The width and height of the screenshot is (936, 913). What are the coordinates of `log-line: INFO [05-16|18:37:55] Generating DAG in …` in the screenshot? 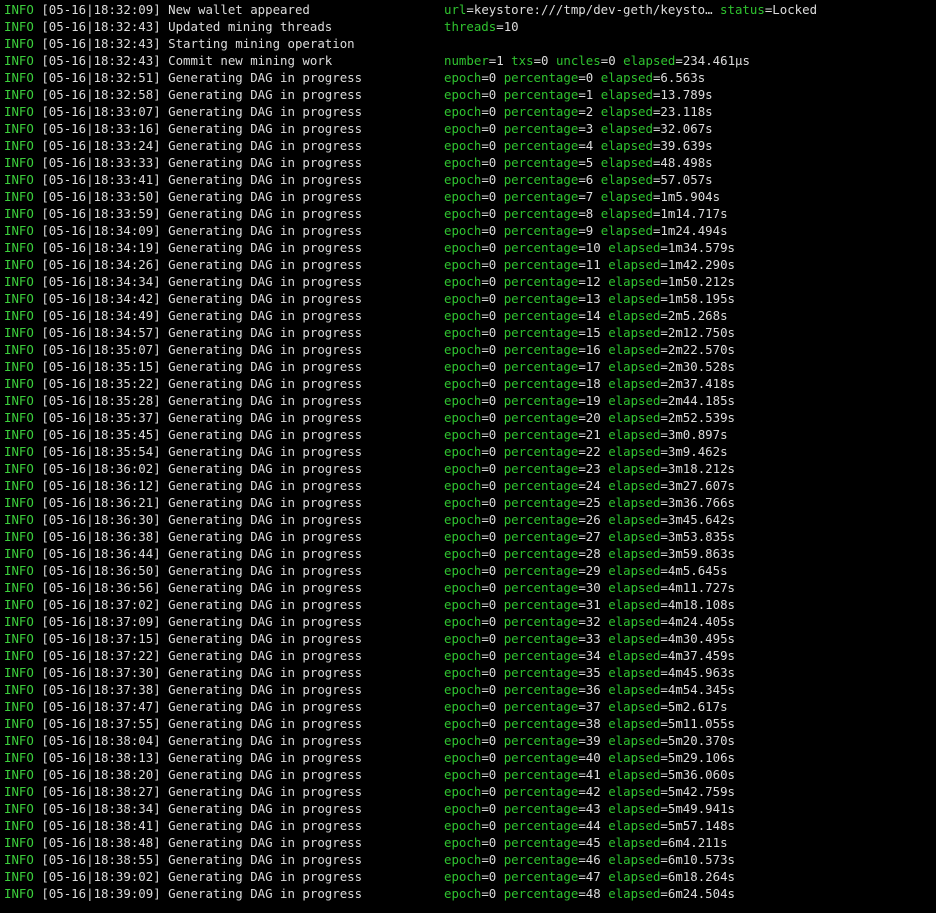 It's located at (469, 723).